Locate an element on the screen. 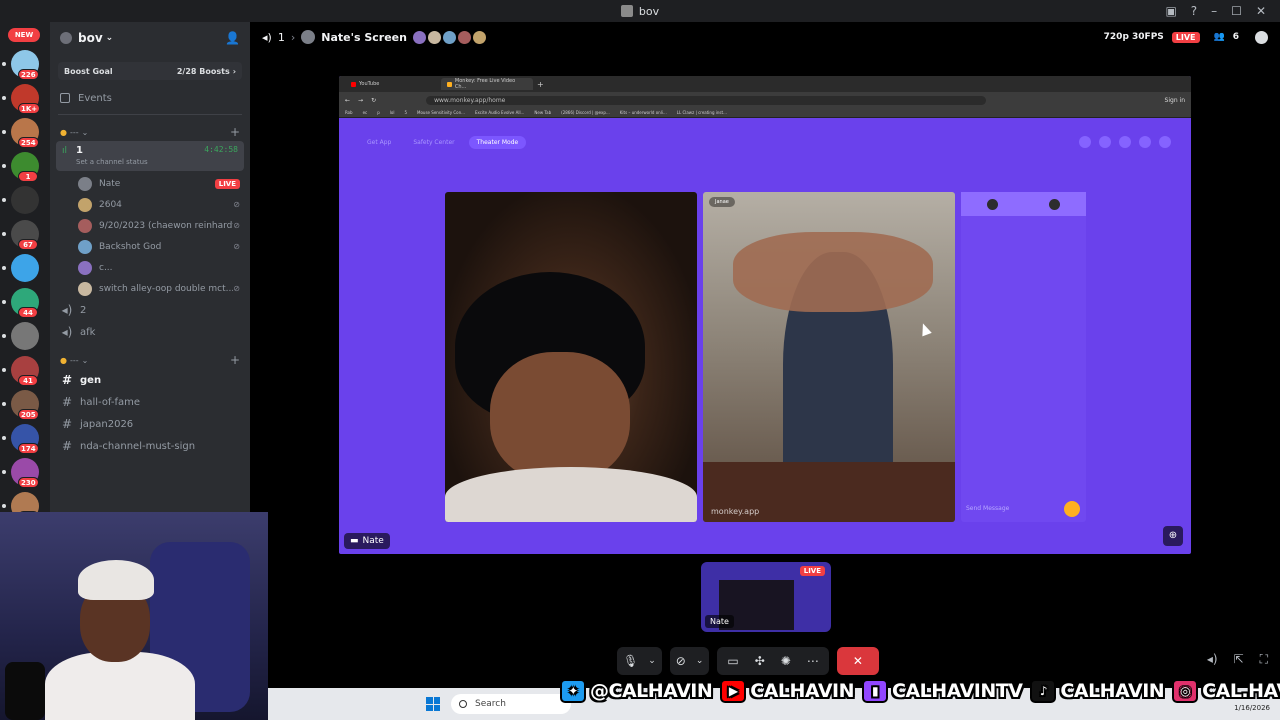  chat-tabs is located at coordinates (1023, 204).